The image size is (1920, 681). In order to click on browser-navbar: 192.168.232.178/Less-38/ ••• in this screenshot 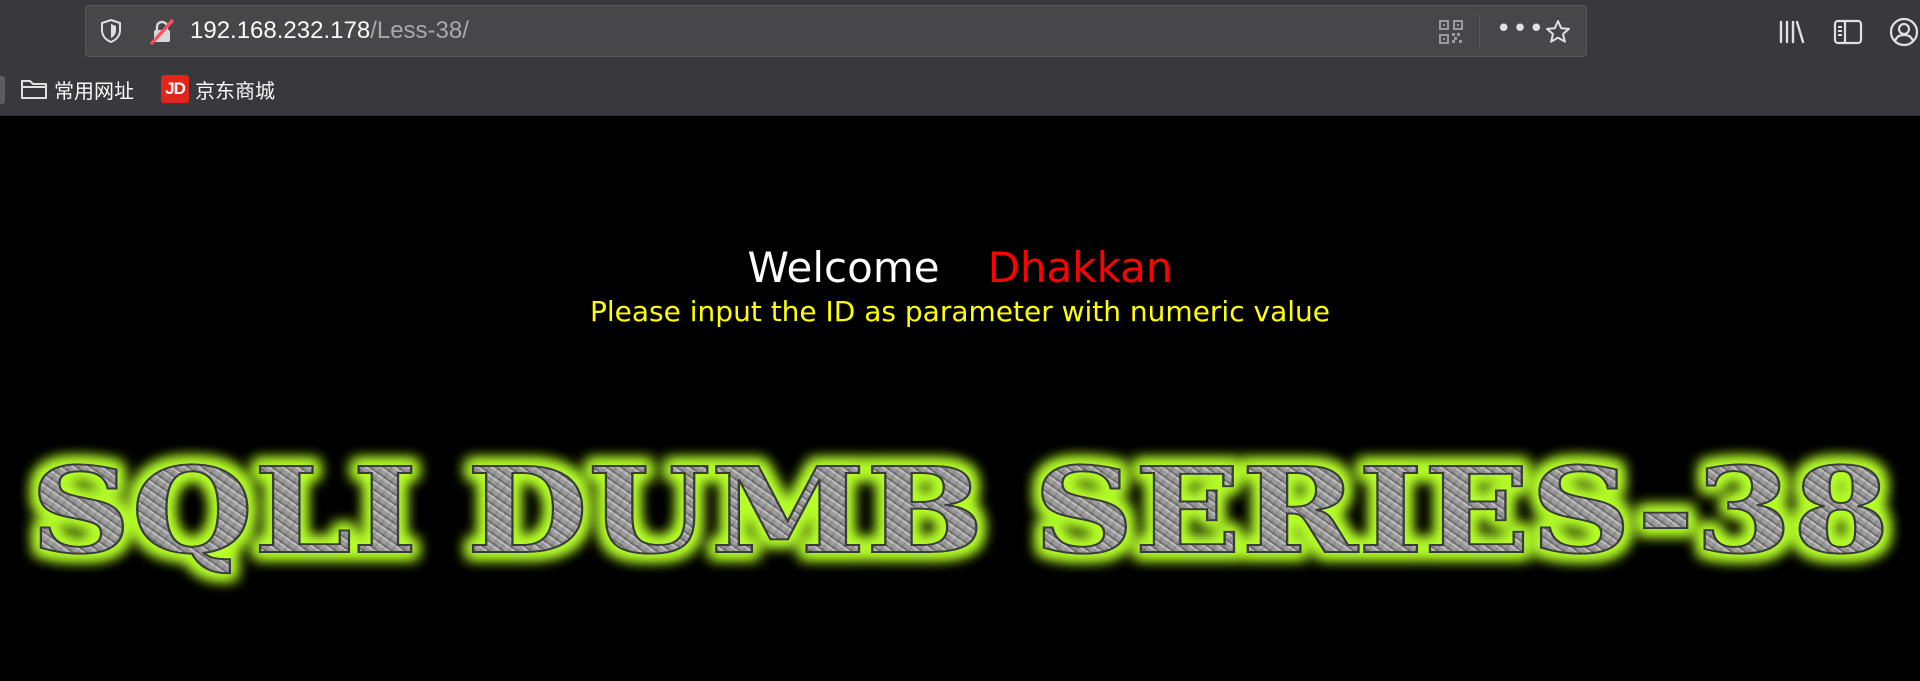, I will do `click(960, 32)`.